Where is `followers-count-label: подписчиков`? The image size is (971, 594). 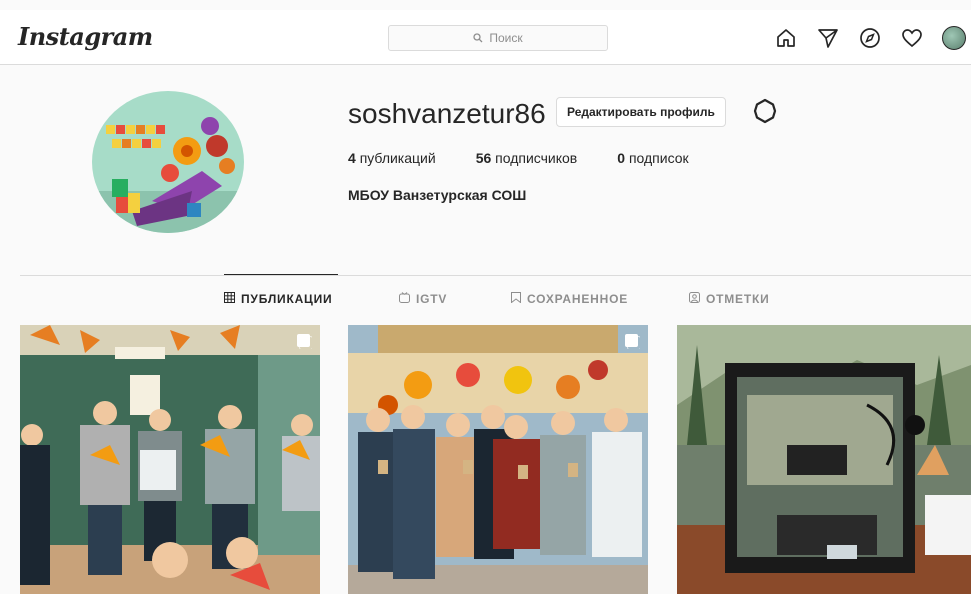 followers-count-label: подписчиков is located at coordinates (536, 158).